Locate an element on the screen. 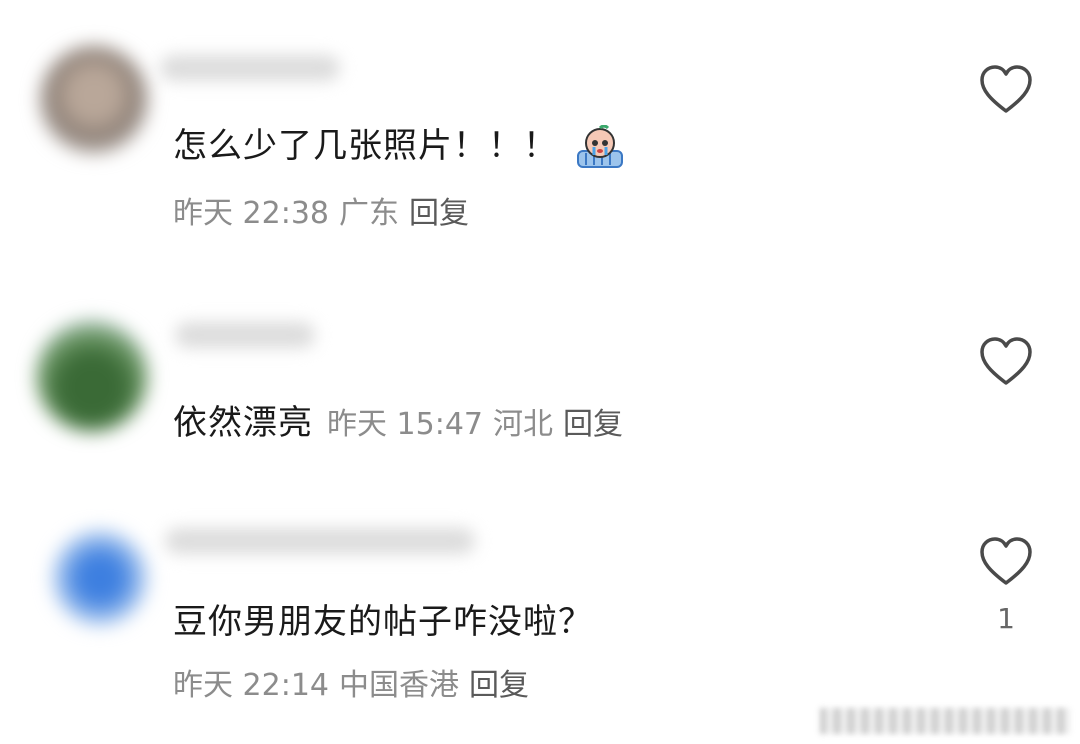 The image size is (1080, 744). comment-text-content: 豆你男朋友的帖子咋没啦？ is located at coordinates (383, 622).